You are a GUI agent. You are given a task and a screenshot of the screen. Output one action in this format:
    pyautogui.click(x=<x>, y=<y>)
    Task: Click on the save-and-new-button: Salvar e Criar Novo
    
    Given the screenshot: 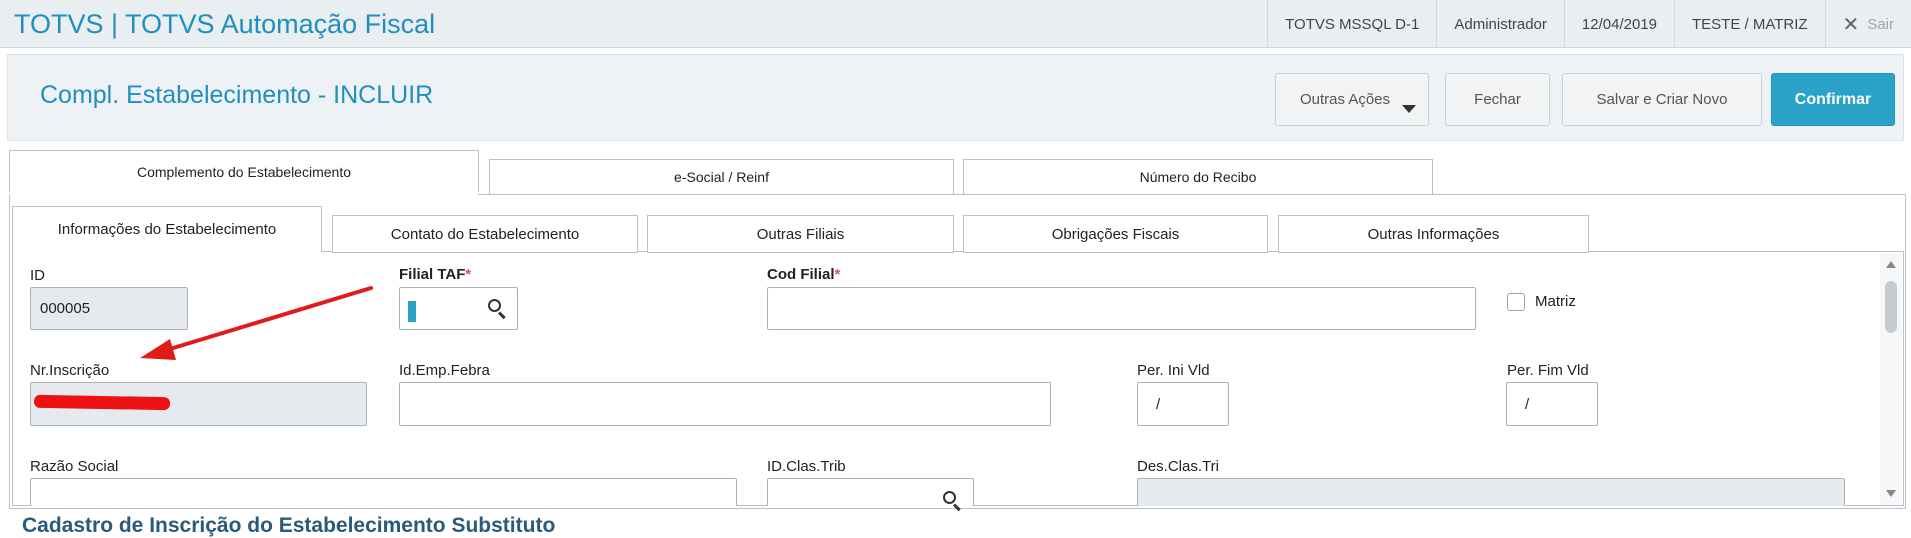 What is the action you would take?
    pyautogui.click(x=1662, y=99)
    